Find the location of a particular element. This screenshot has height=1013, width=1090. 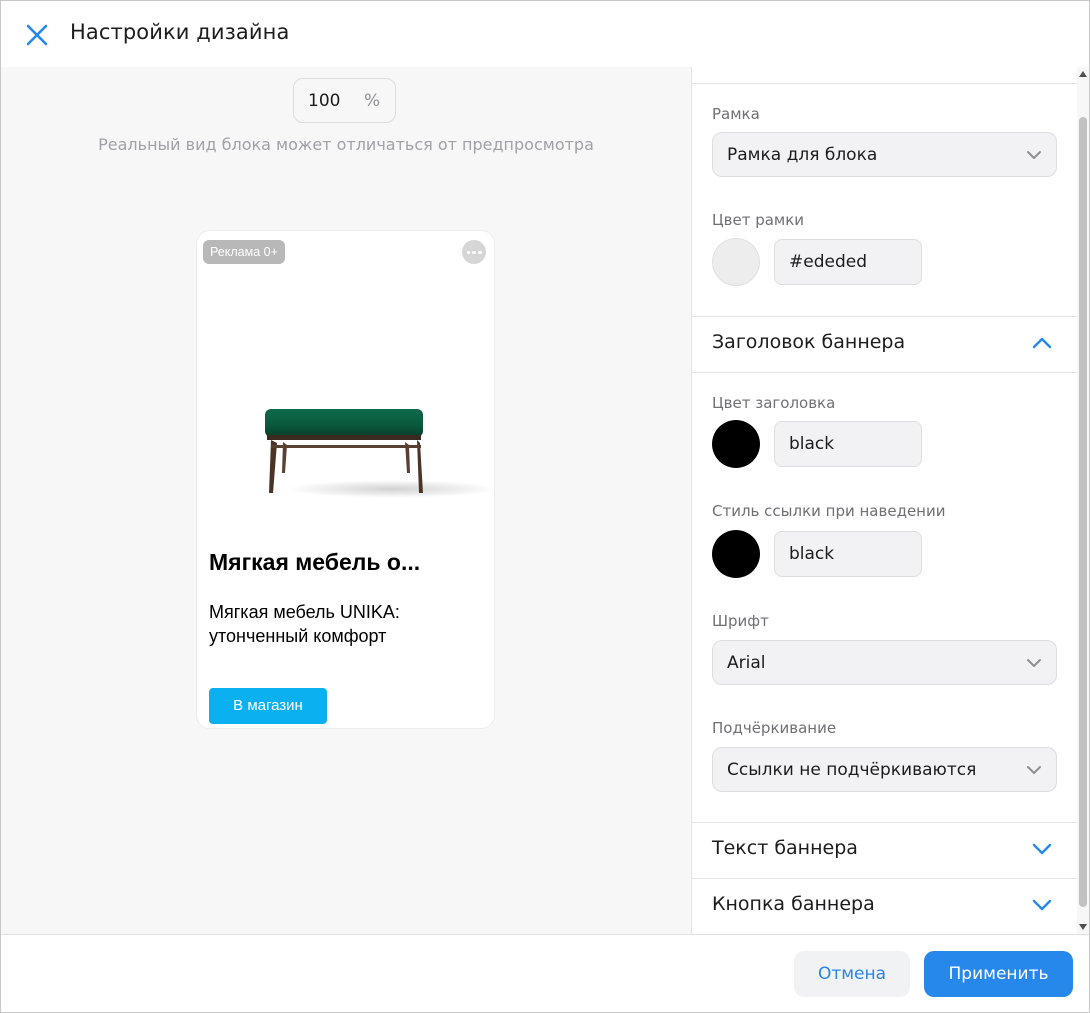

cancel-button: Отмена is located at coordinates (852, 974).